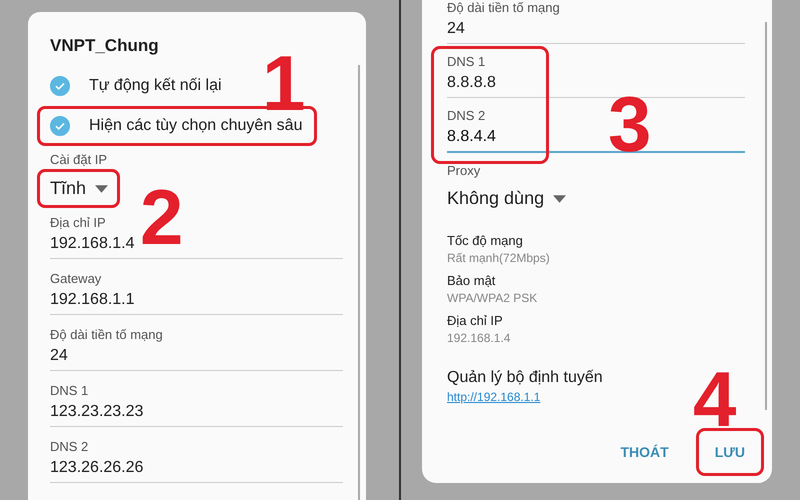  What do you see at coordinates (78, 188) in the screenshot?
I see `ip-setting-dropdown: Tĩnh` at bounding box center [78, 188].